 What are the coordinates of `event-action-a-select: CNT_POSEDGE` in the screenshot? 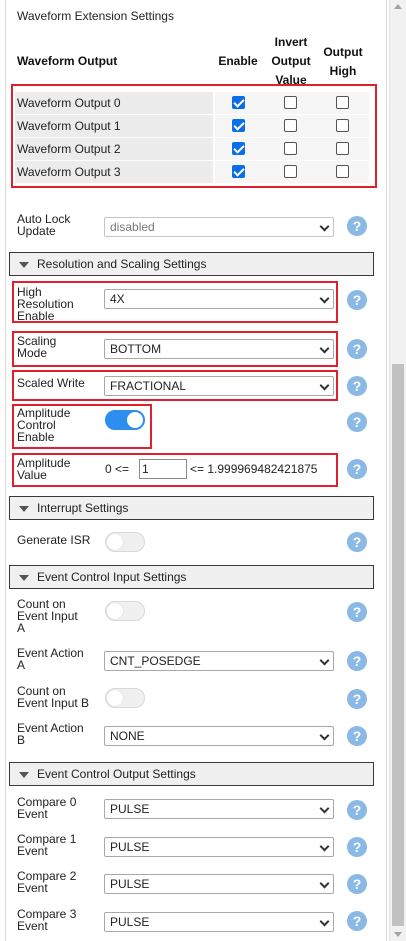 It's located at (219, 661).